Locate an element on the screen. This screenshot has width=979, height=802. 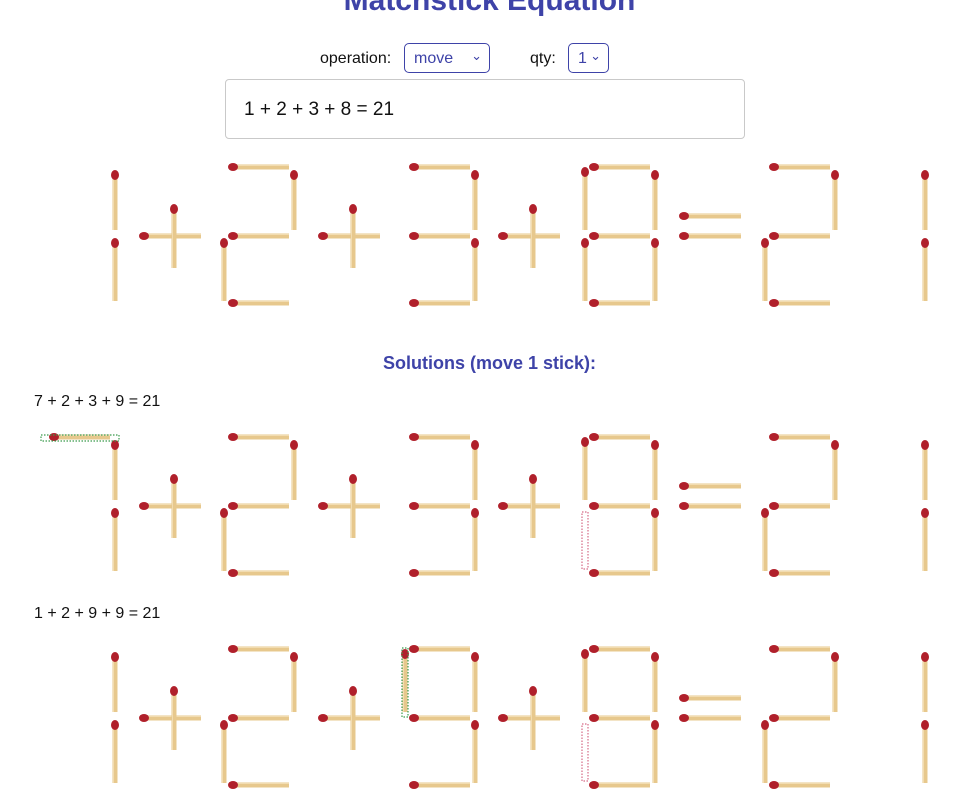
solutions-heading: Solutions (move 1 stick): is located at coordinates (489, 363).